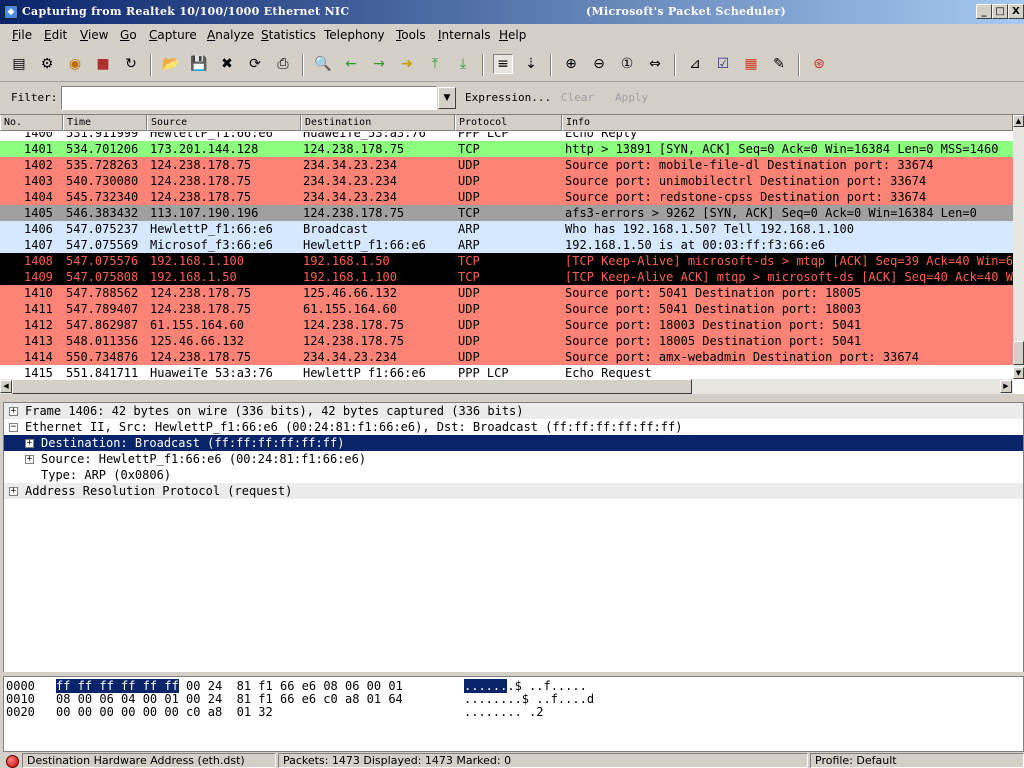  I want to click on packet-list-vertical-scrollbar: ▲ ▼, so click(1018, 247).